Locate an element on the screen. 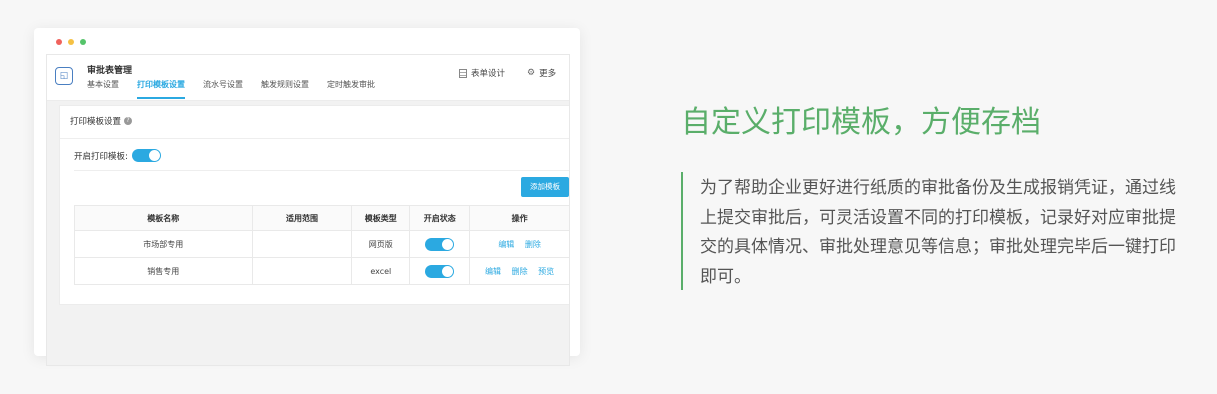 The width and height of the screenshot is (1217, 394). help-icon: ? is located at coordinates (128, 121).